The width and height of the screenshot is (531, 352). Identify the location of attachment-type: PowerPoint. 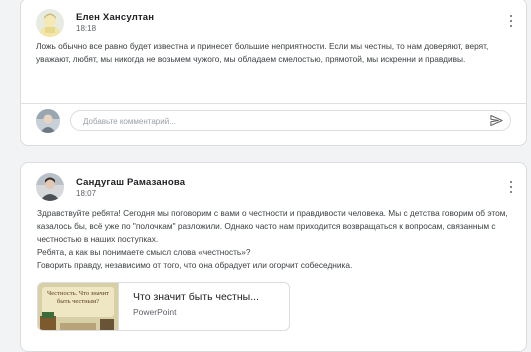
(155, 312).